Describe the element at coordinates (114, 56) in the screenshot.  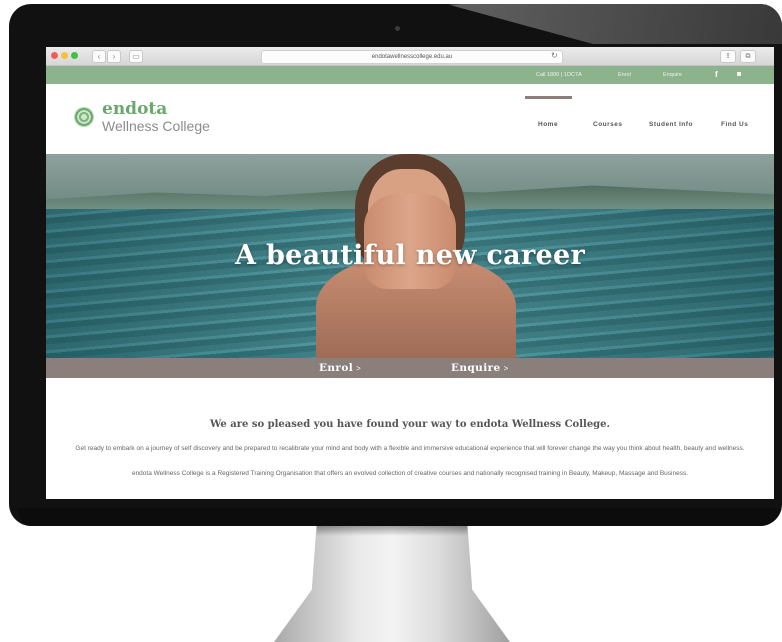
I see `forward-button: ›` at that location.